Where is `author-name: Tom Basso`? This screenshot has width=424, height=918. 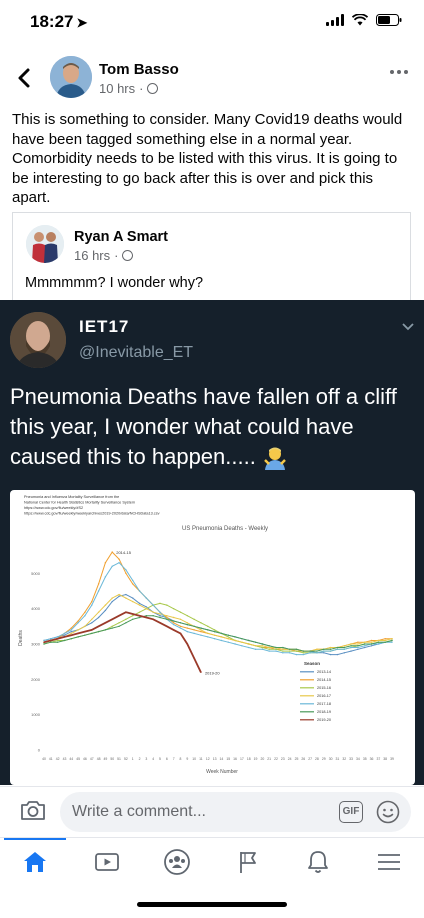 author-name: Tom Basso is located at coordinates (139, 69).